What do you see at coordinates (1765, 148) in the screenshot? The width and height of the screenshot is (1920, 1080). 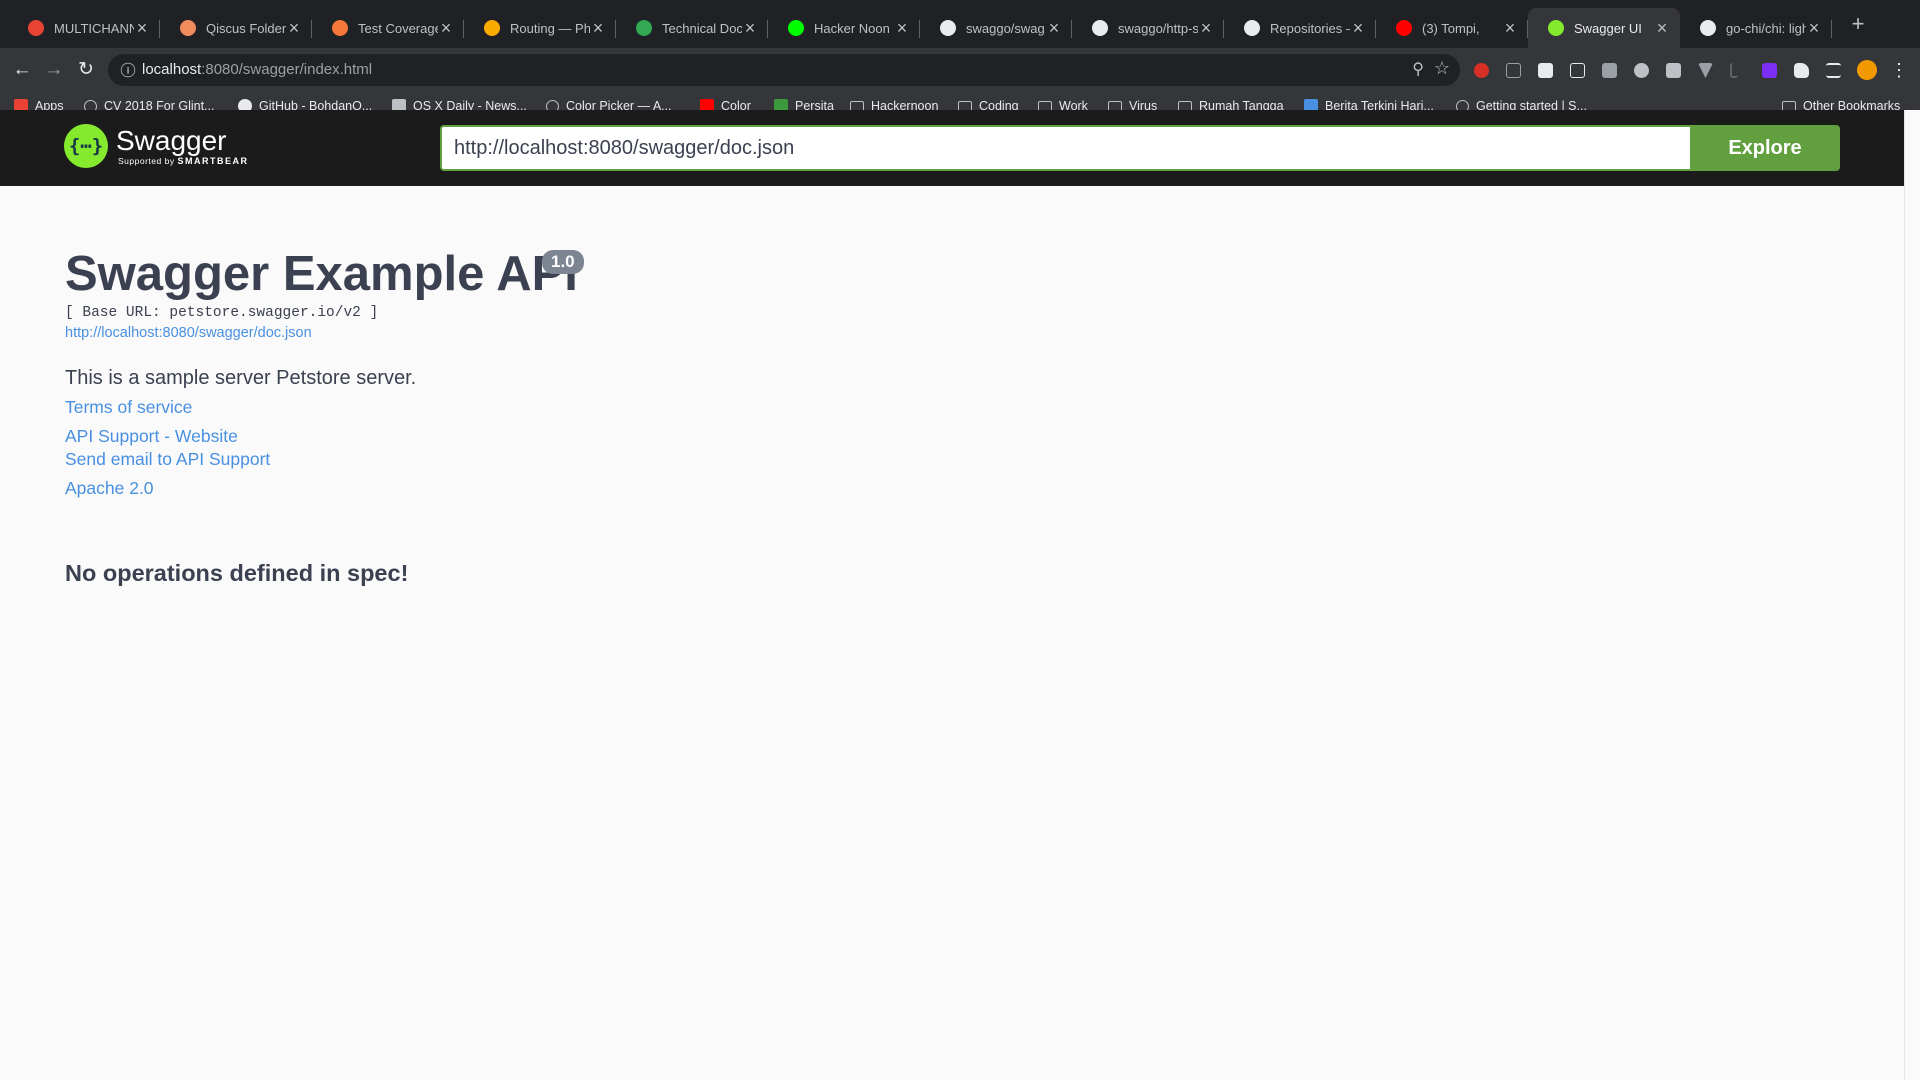 I see `explore-button: Explore` at bounding box center [1765, 148].